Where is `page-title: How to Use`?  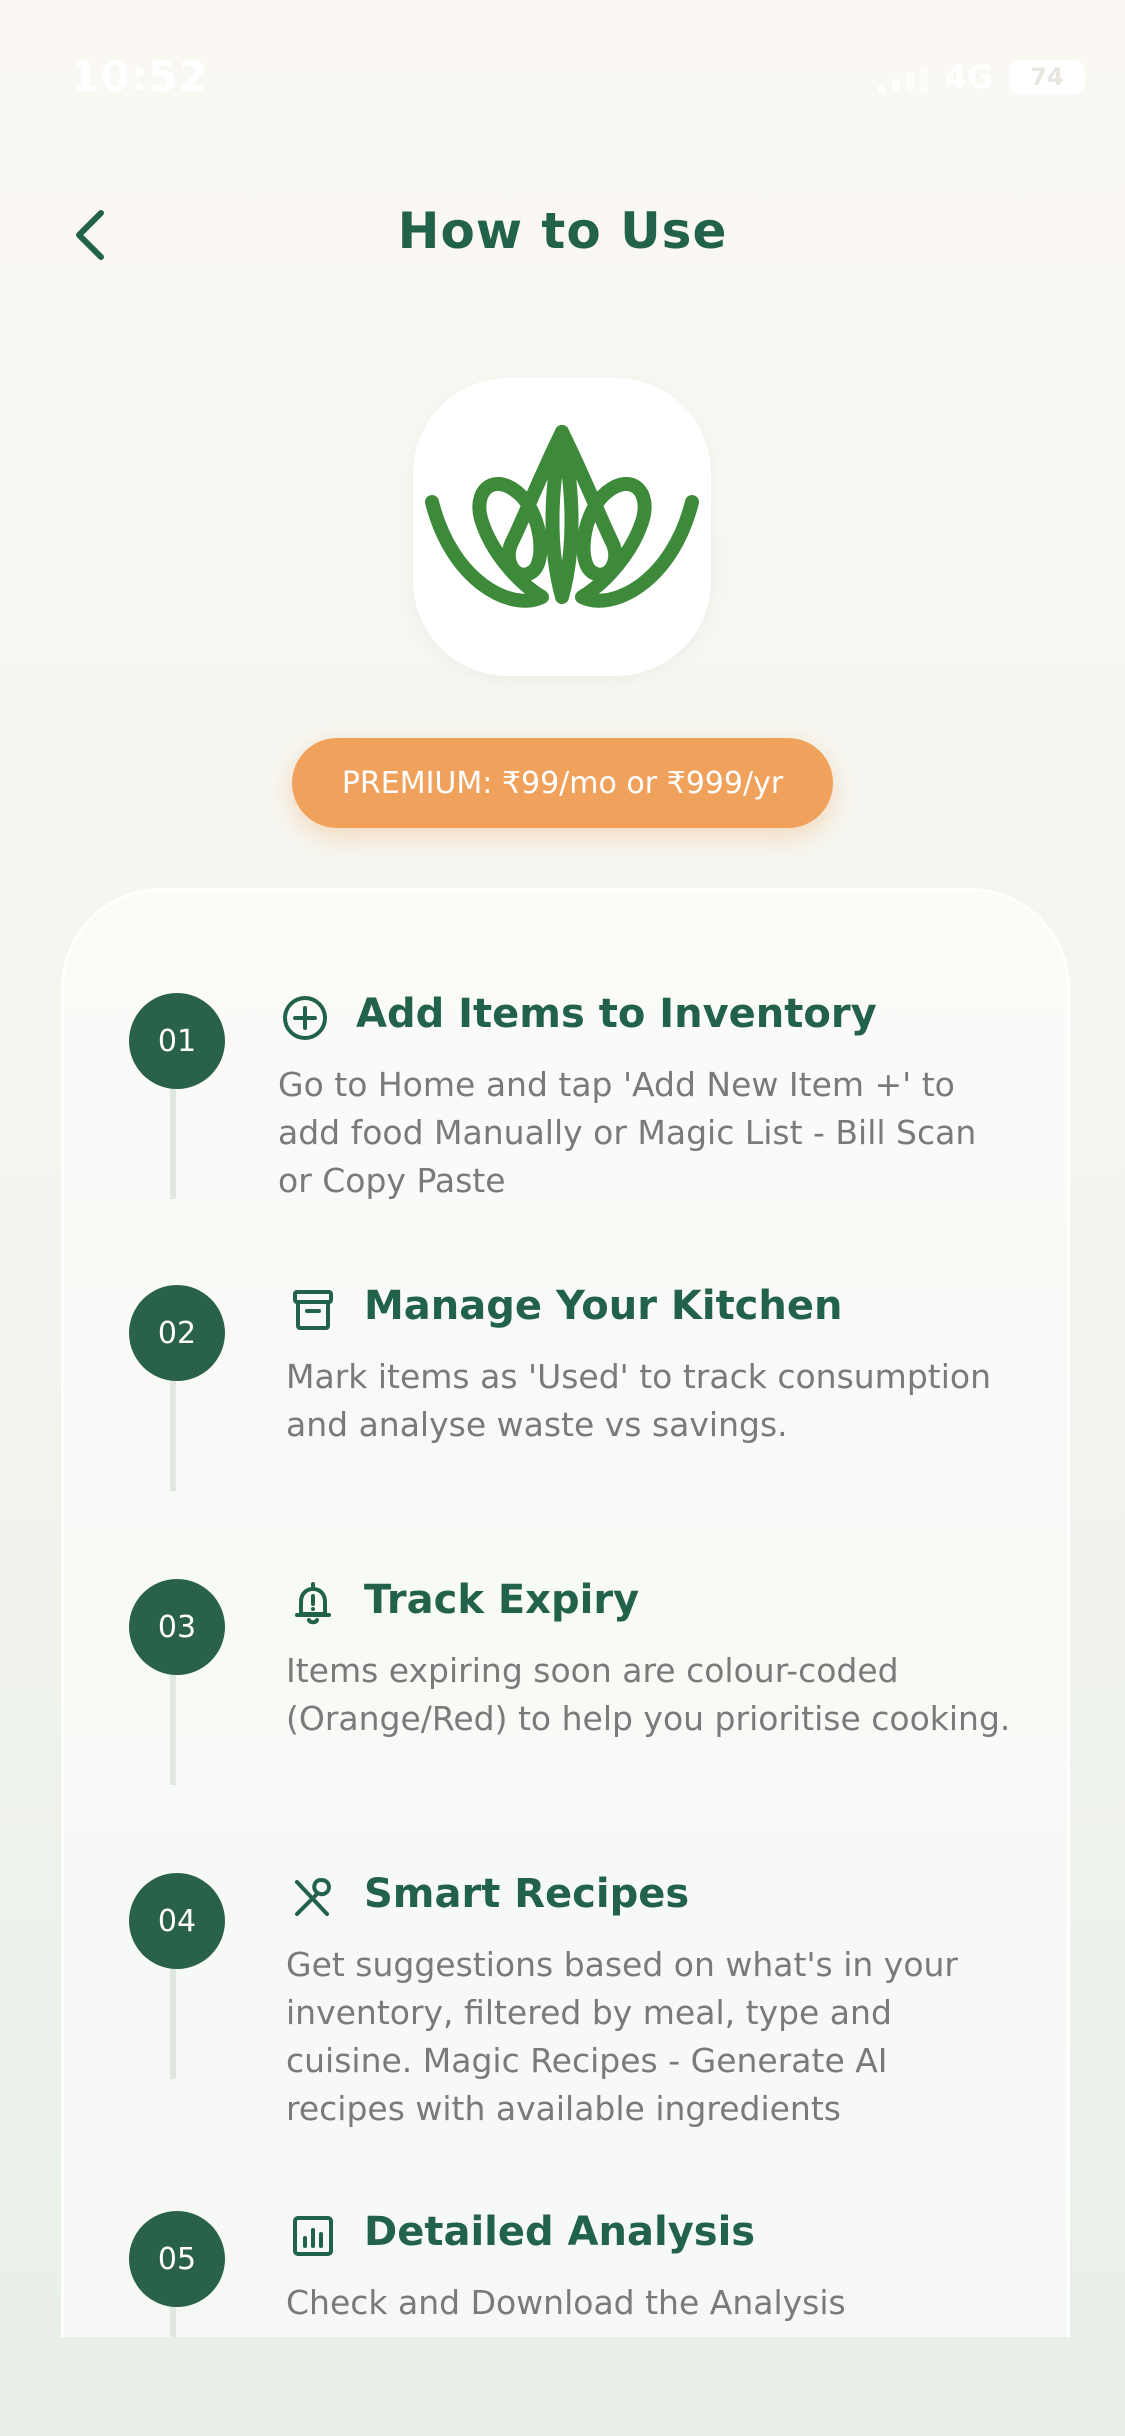
page-title: How to Use is located at coordinates (562, 231).